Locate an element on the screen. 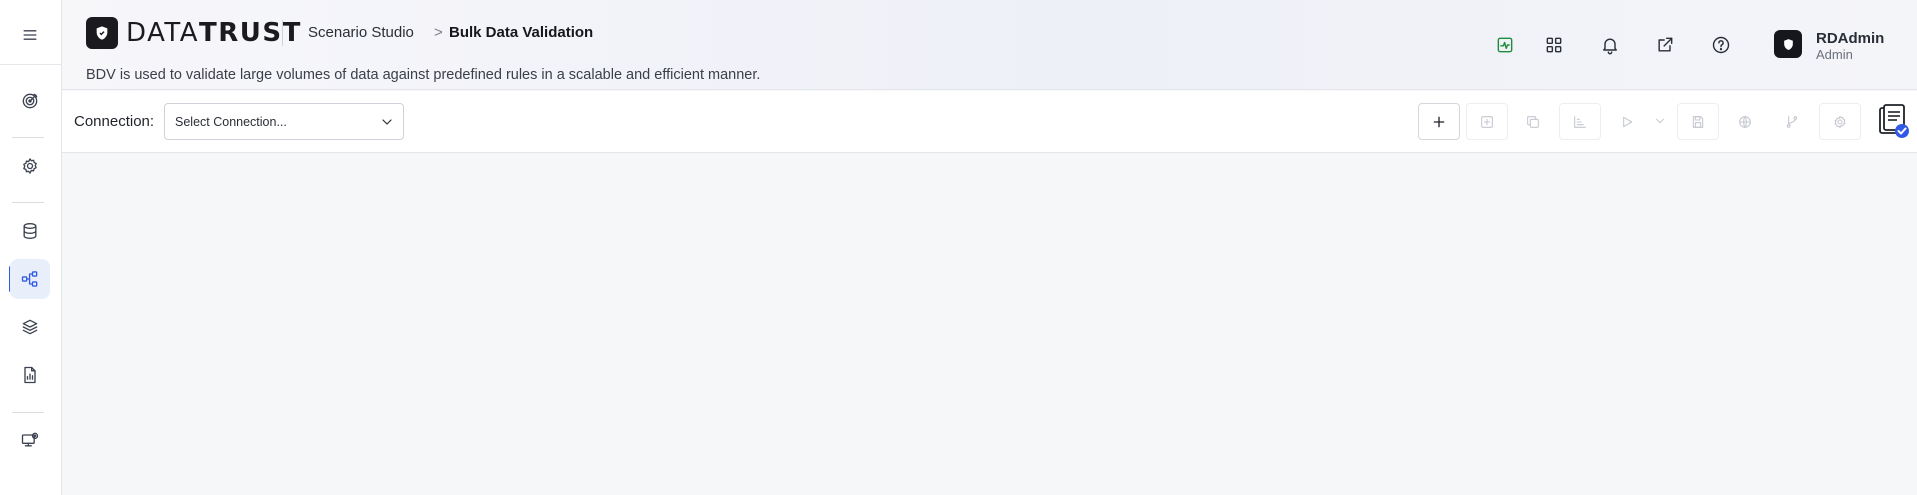  add-button is located at coordinates (1439, 121).